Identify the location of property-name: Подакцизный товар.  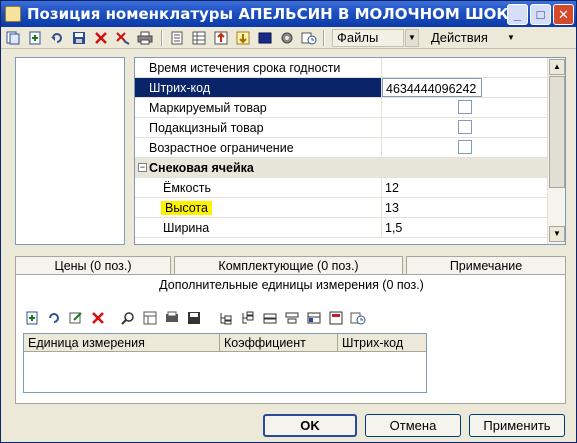
(206, 128).